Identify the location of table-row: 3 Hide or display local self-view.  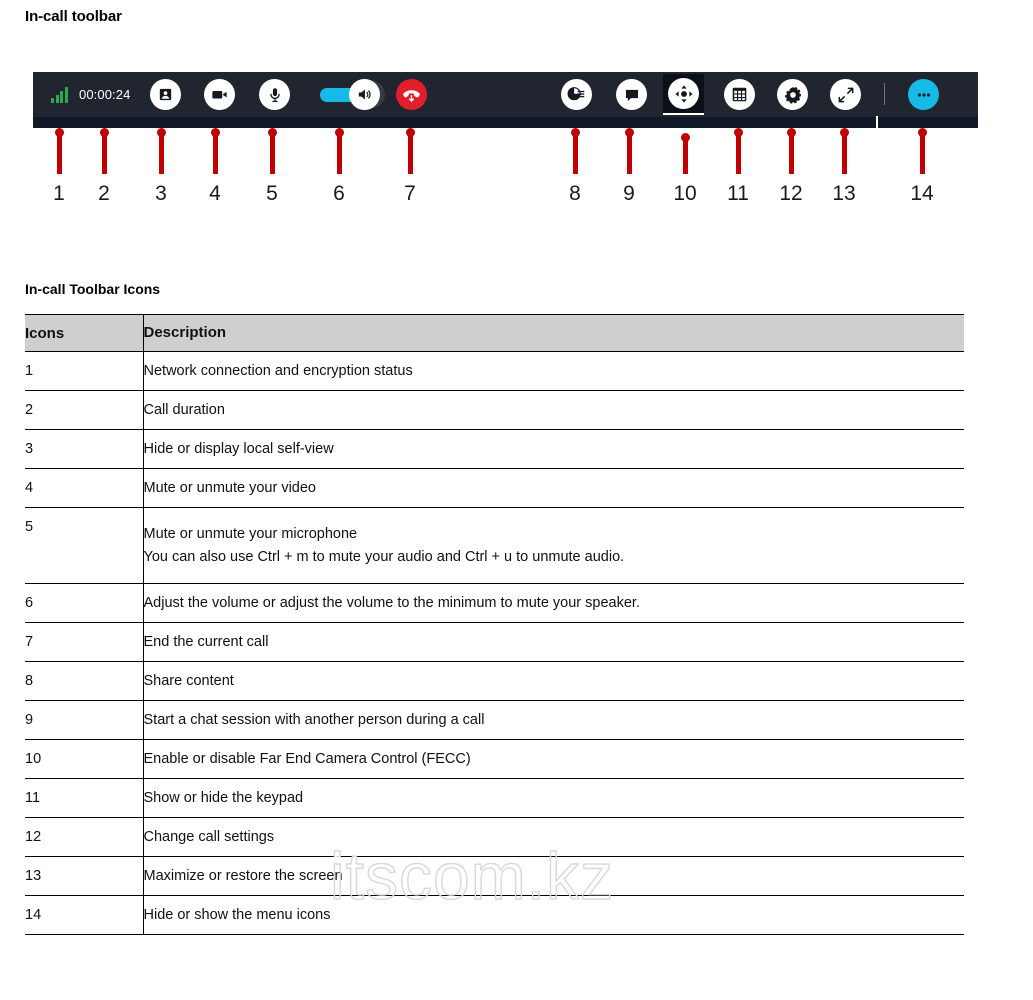
(494, 449).